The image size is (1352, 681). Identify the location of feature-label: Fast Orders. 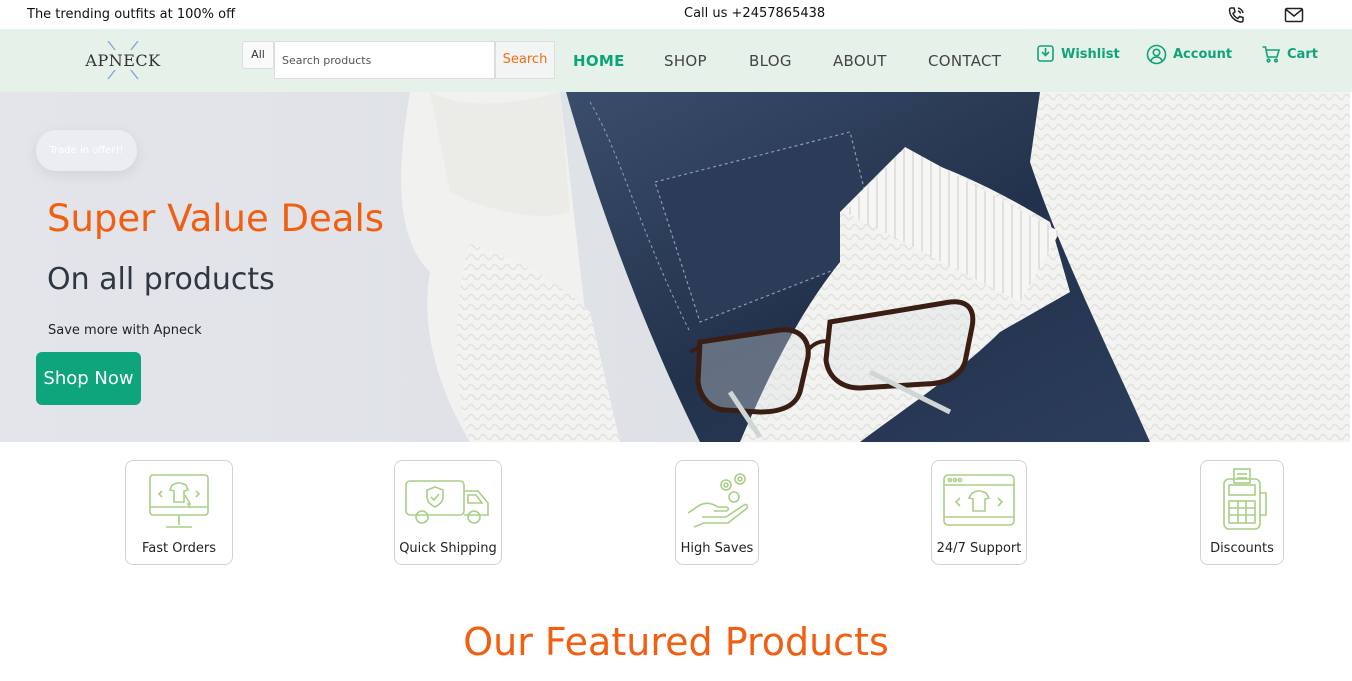
(179, 548).